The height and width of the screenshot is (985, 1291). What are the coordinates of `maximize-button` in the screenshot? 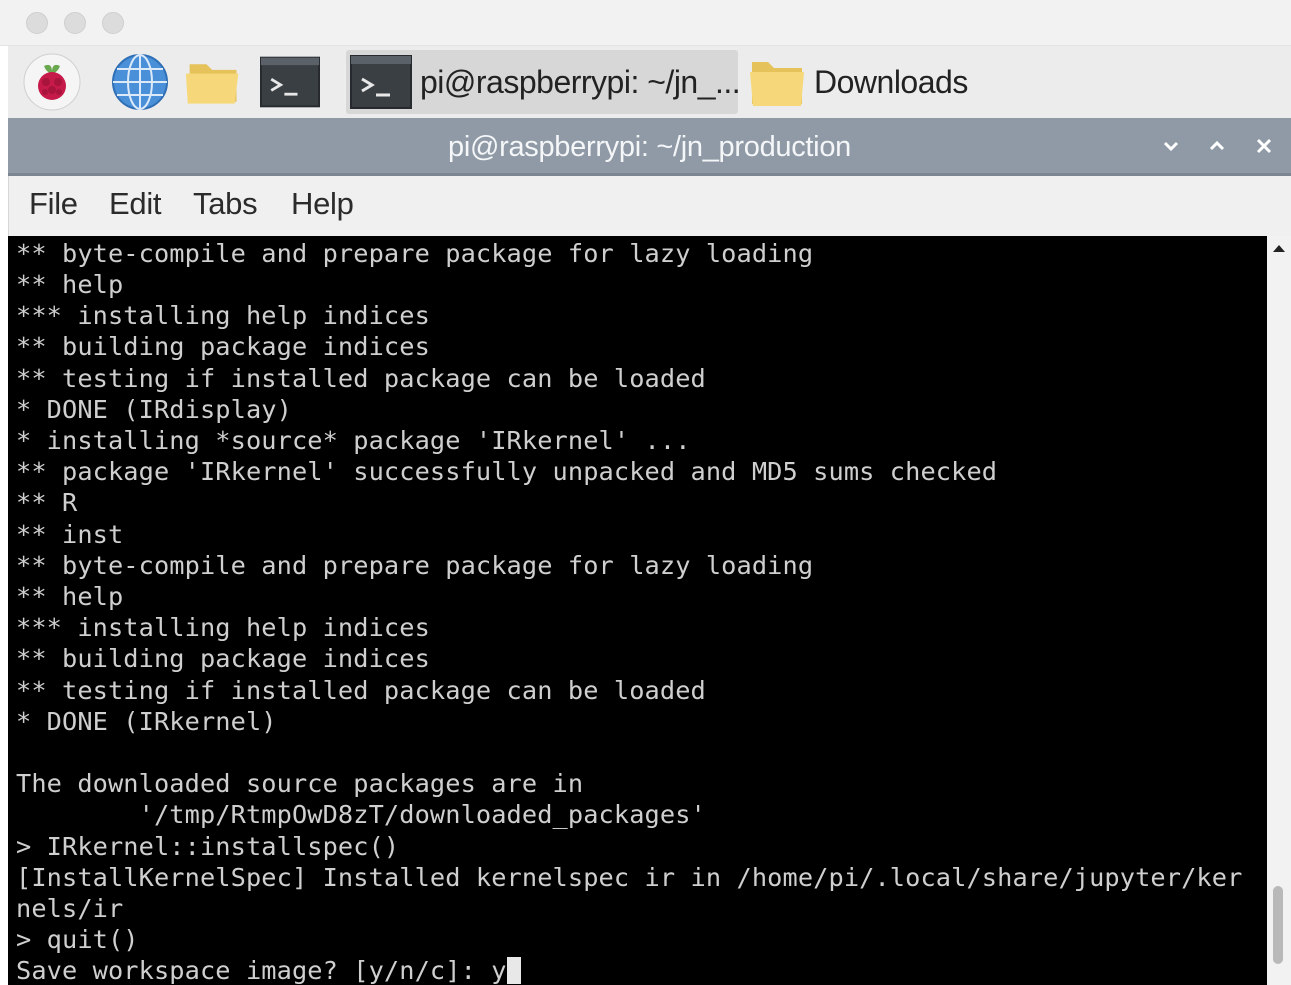 It's located at (1217, 146).